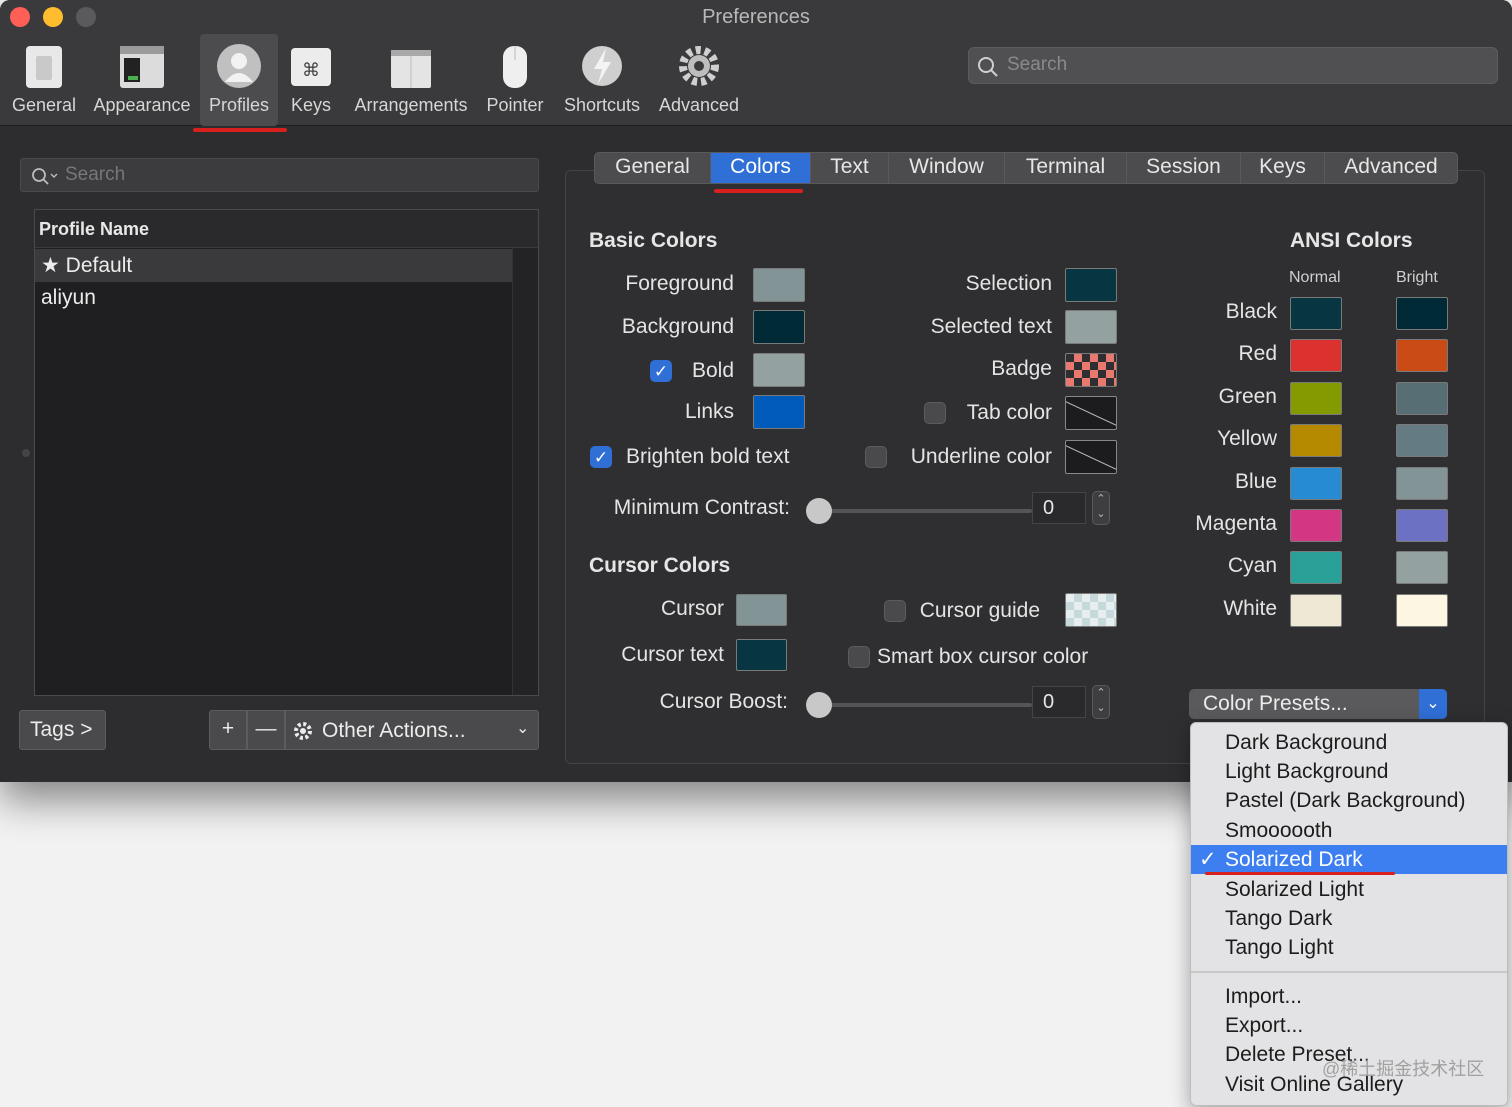 This screenshot has height=1107, width=1512. I want to click on ansi-colors-heading: ANSI Colors, so click(1351, 240).